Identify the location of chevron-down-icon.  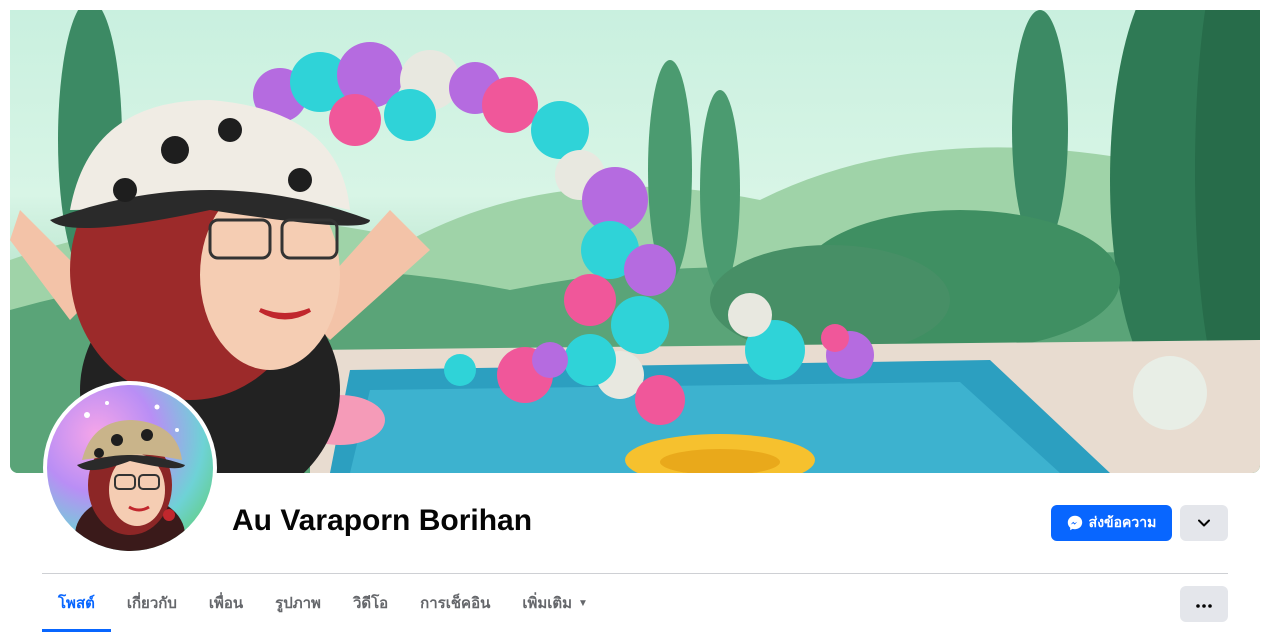
(1204, 523).